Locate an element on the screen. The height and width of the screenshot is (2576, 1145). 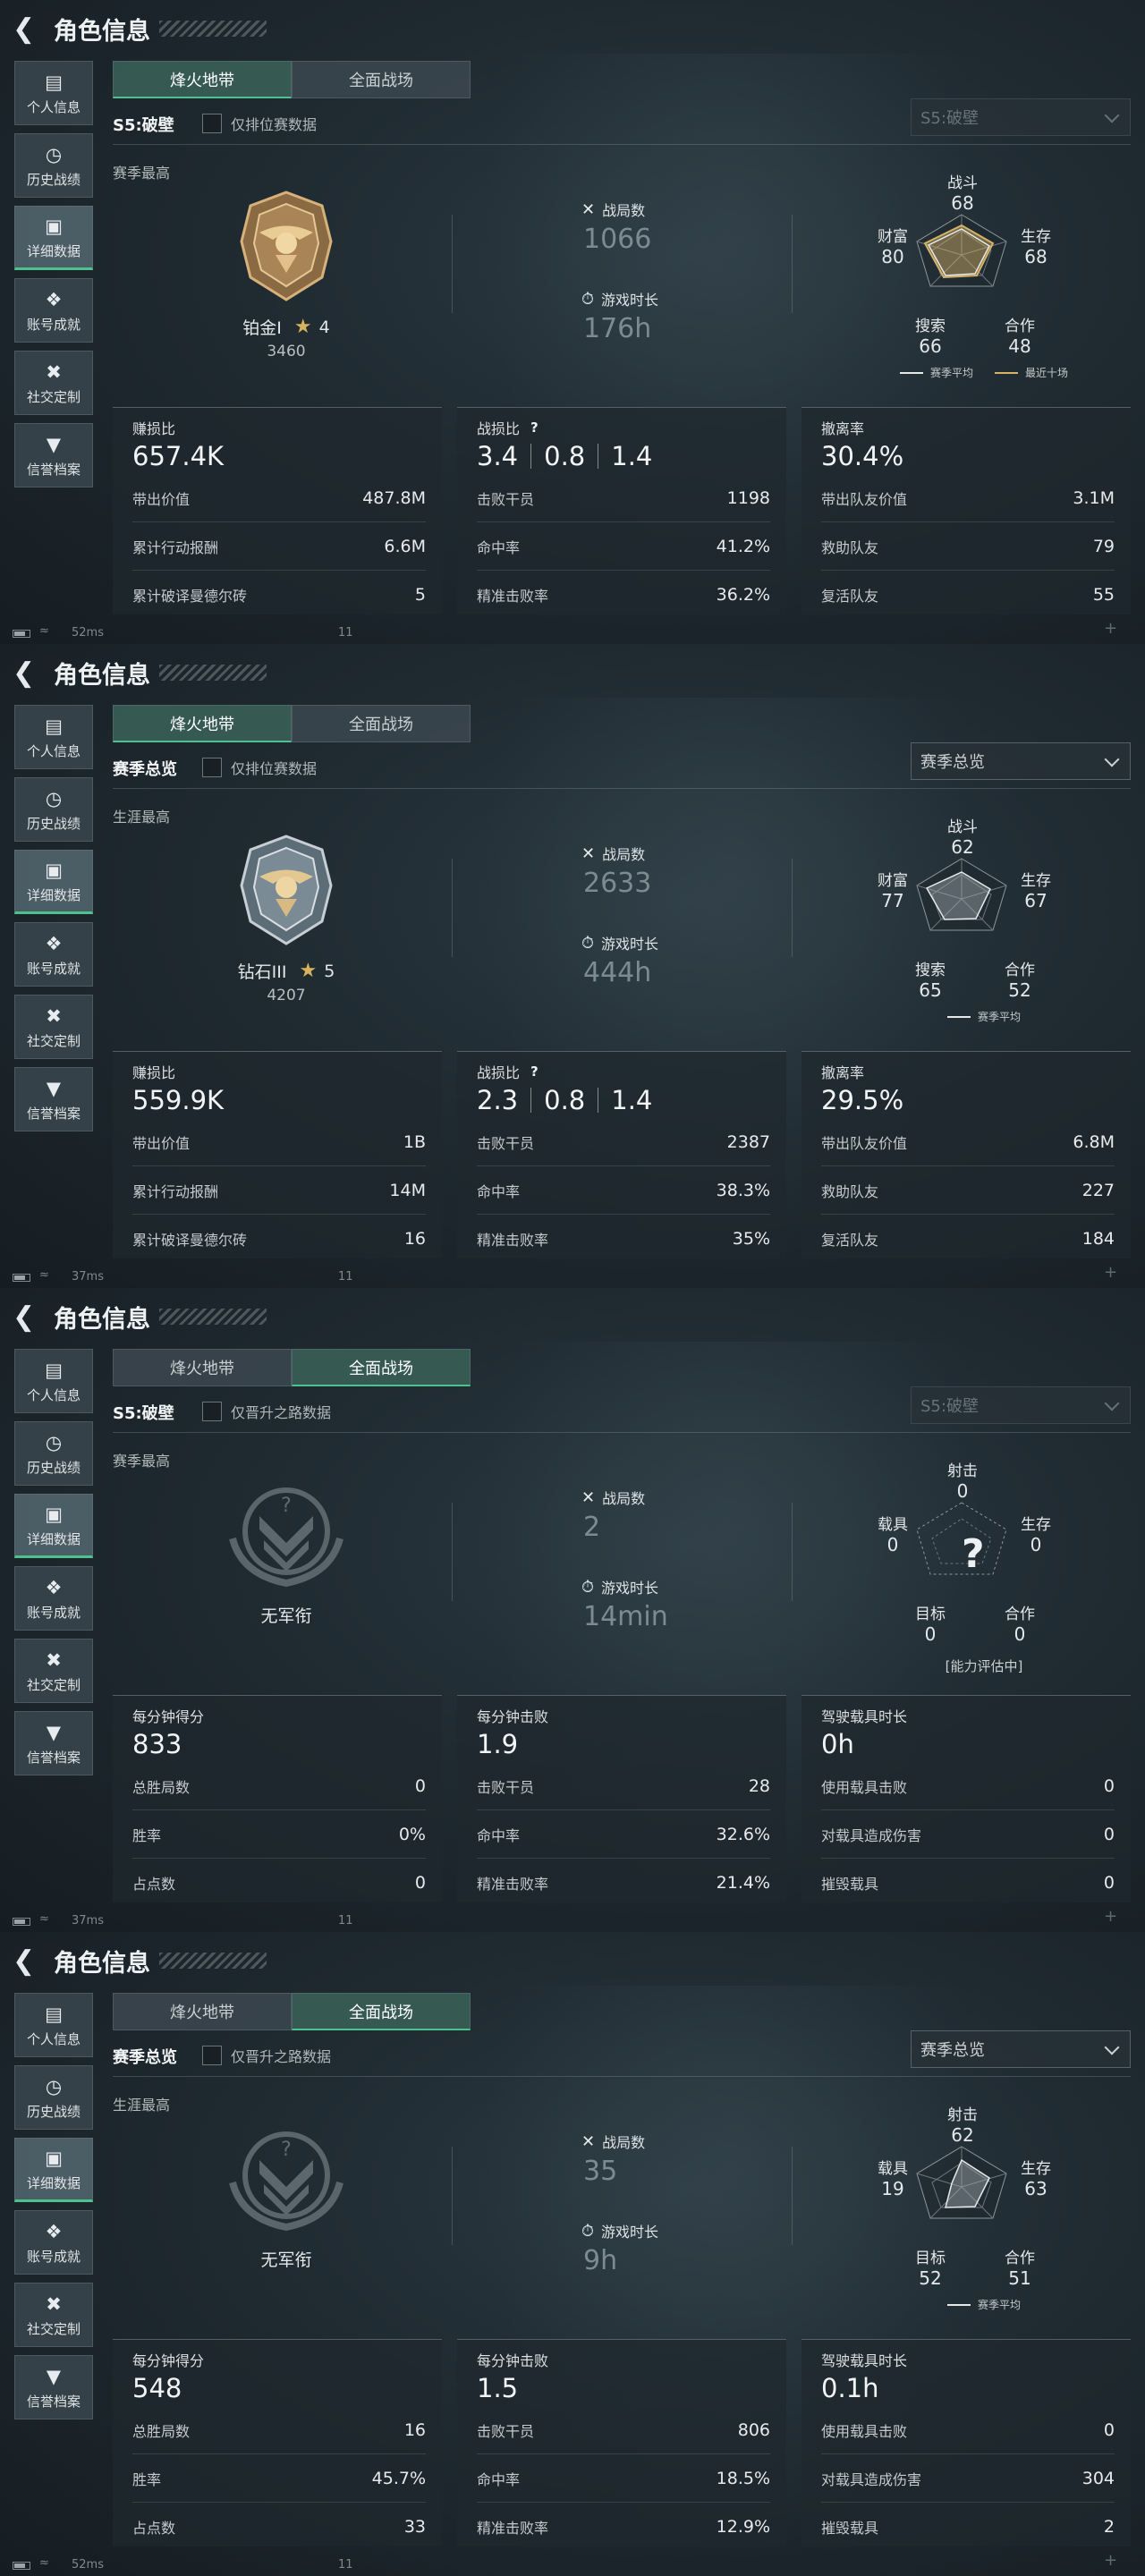
rank-stars: 5 is located at coordinates (329, 971).